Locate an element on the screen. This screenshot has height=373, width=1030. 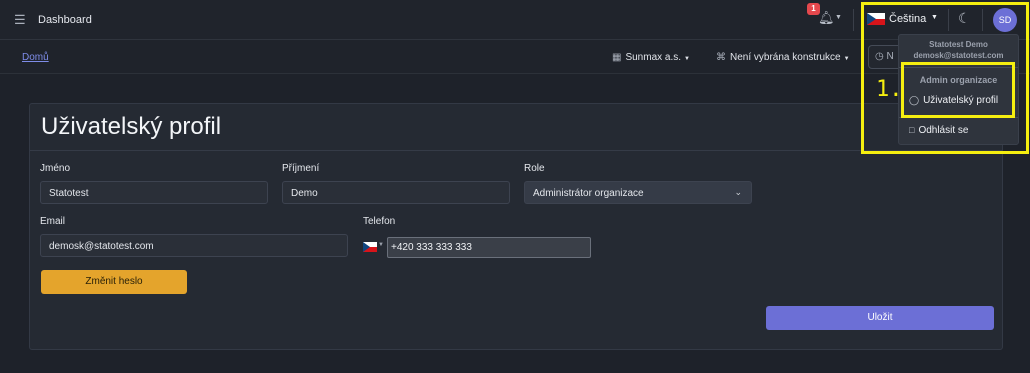
bell-icon: 🔔︎ is located at coordinates (826, 18).